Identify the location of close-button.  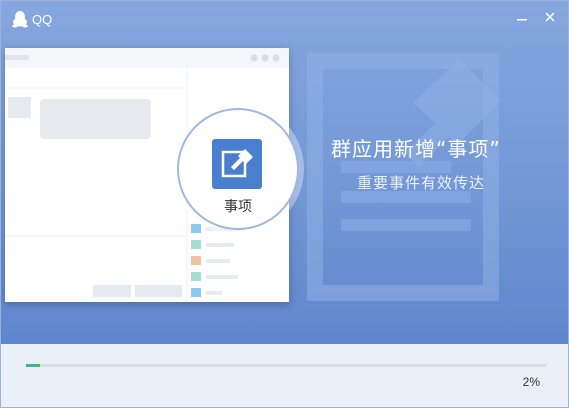
(550, 19).